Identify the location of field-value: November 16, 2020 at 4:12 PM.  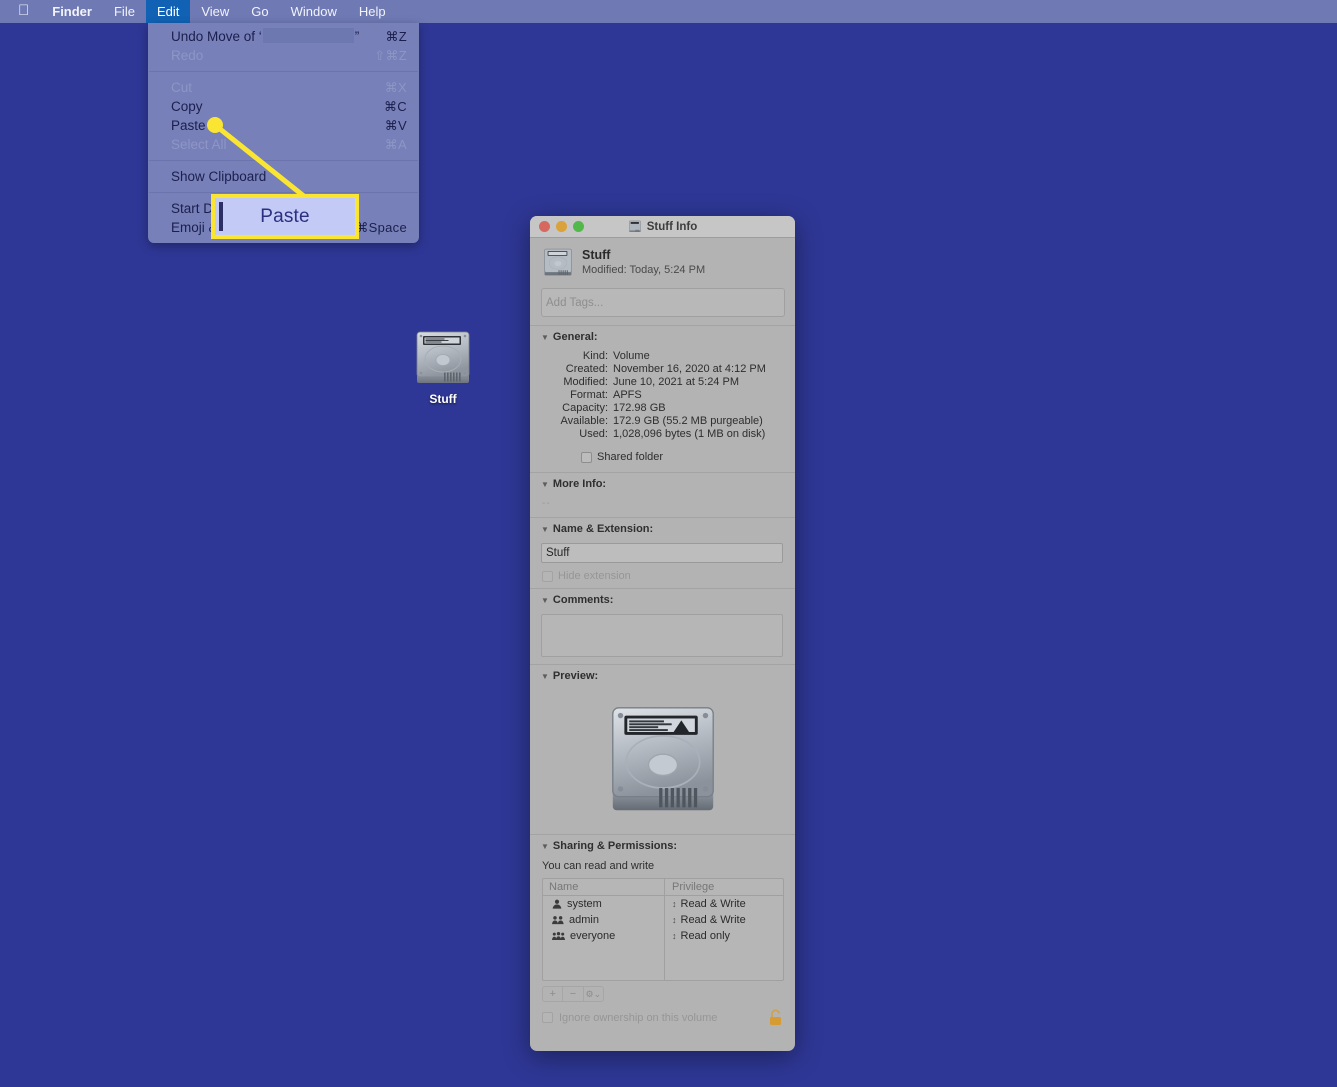
(689, 369).